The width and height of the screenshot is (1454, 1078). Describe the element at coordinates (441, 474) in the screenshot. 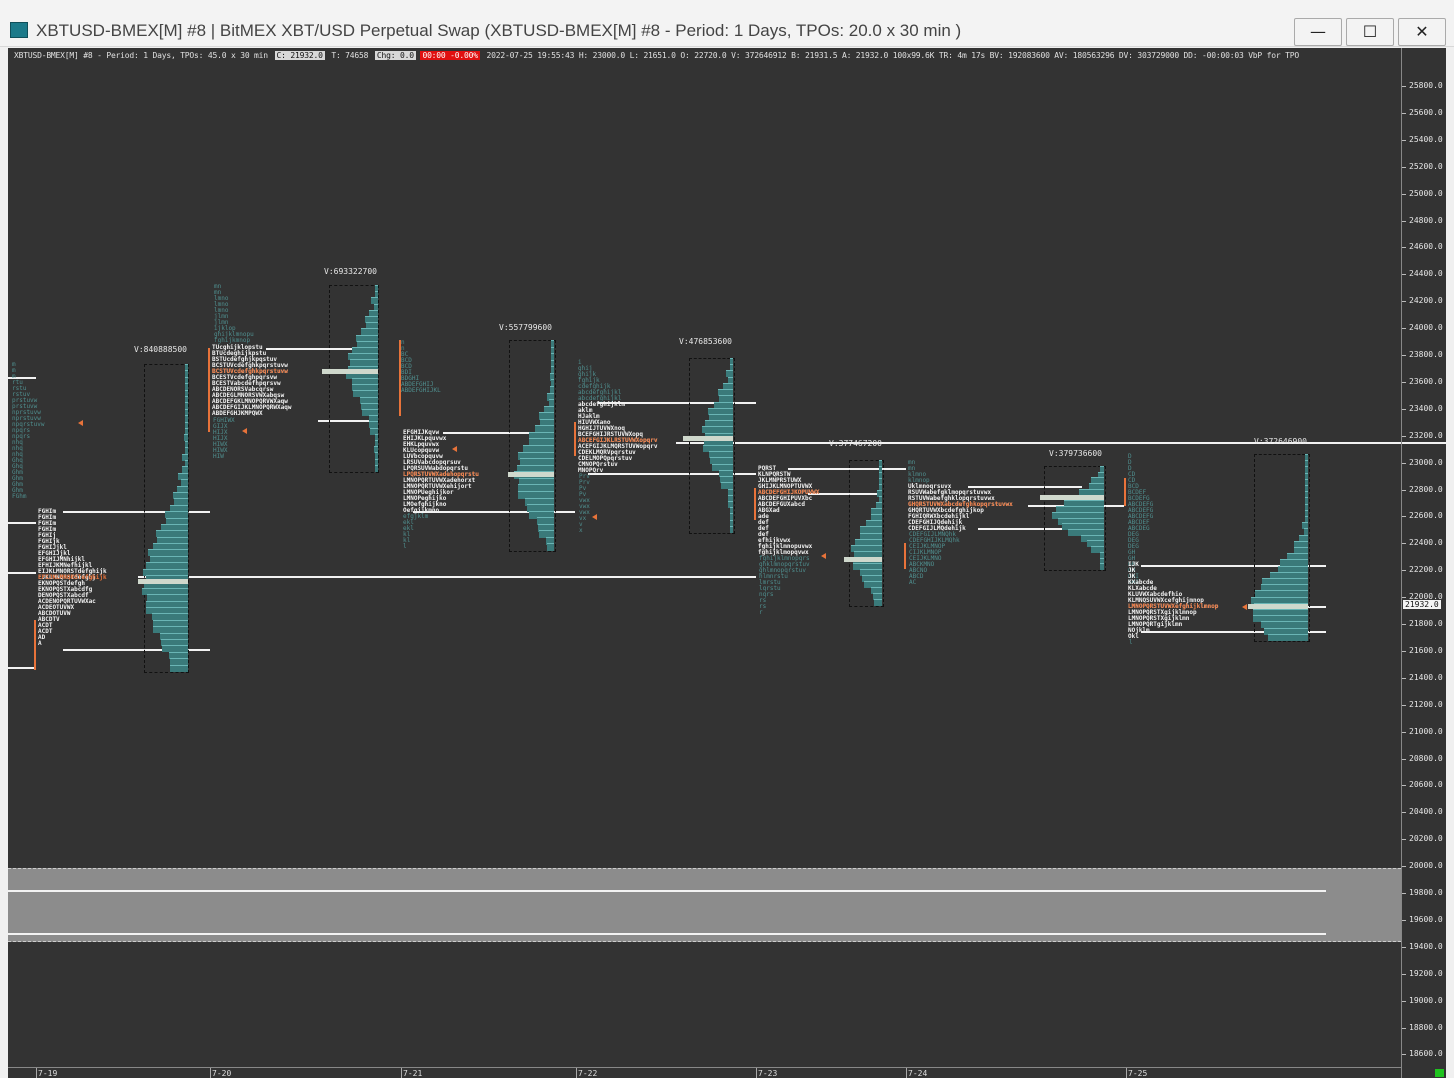

I see `tpo-open-row-7-21: LPQRSTUVWXadehopqrstu` at that location.